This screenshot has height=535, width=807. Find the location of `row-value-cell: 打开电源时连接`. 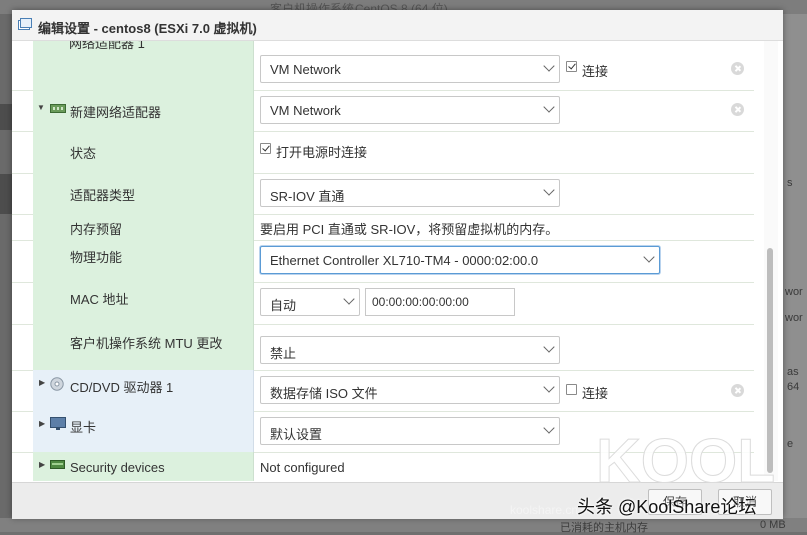

row-value-cell: 打开电源时连接 is located at coordinates (504, 152).